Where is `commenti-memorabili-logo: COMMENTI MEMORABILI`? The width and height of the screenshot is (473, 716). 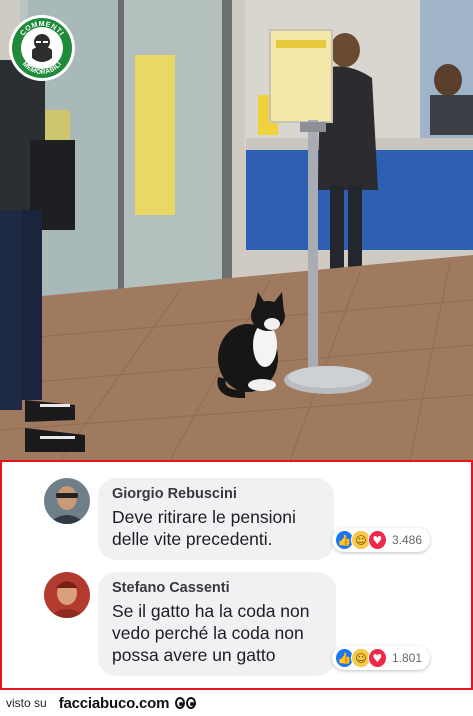
commenti-memorabili-logo: COMMENTI MEMORABILI is located at coordinates (42, 48).